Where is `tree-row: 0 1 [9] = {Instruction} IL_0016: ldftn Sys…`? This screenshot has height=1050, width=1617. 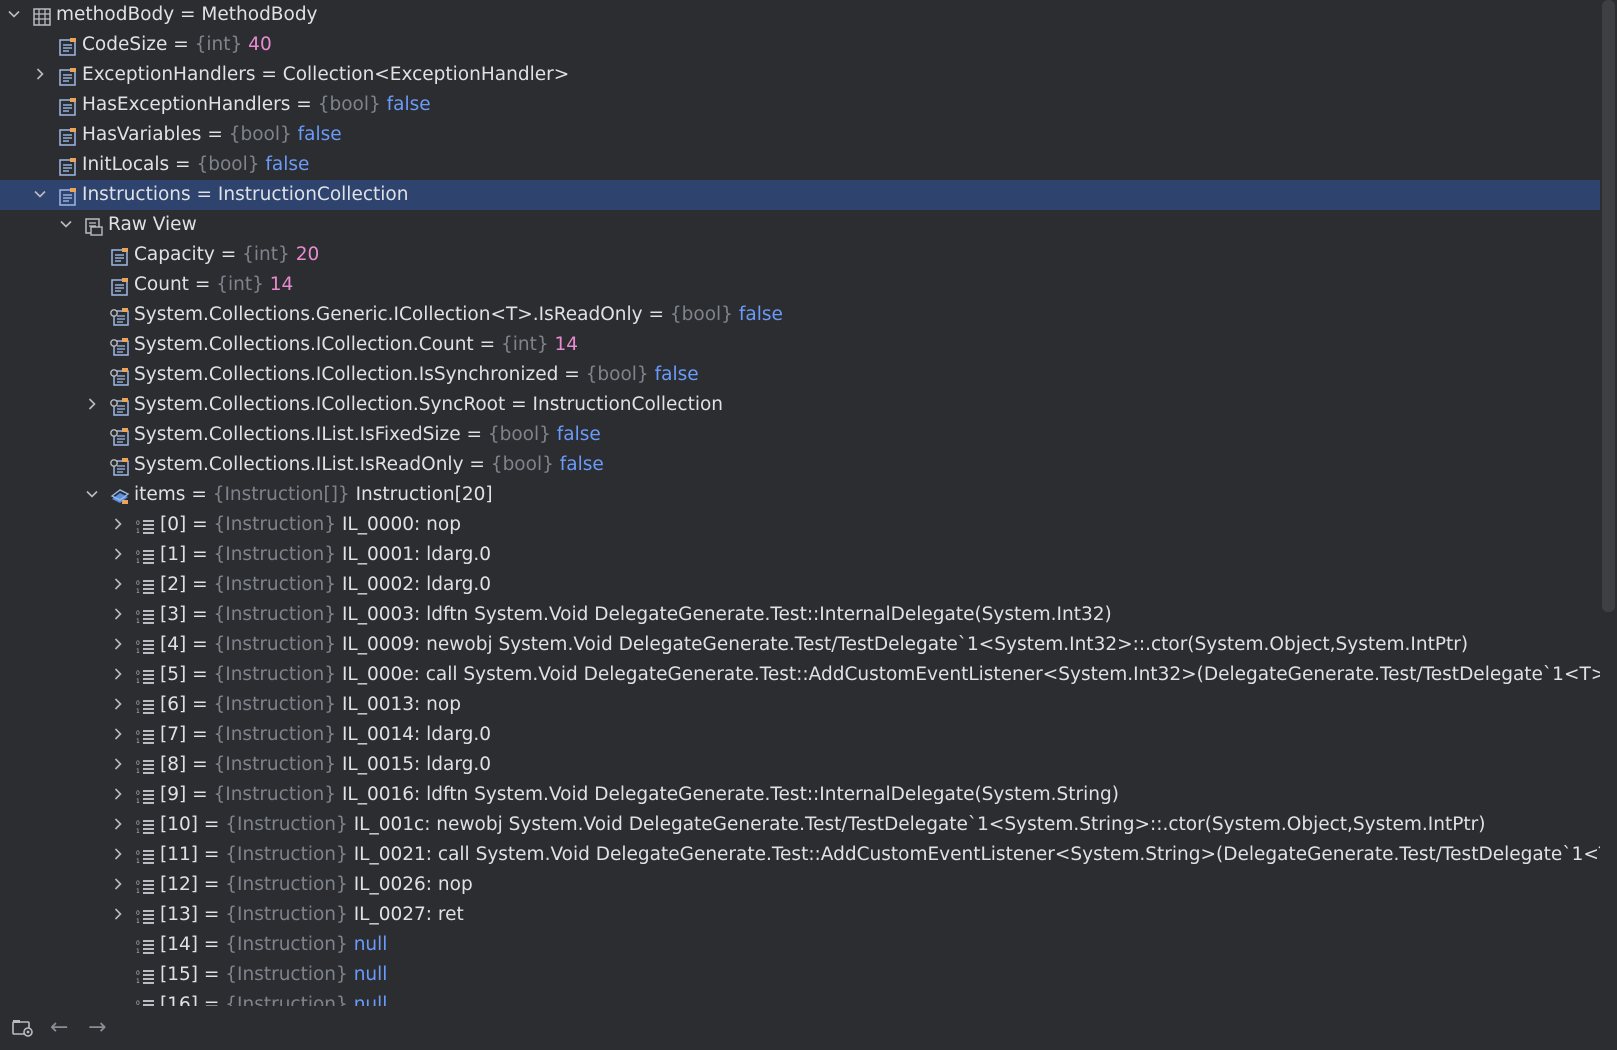 tree-row: 0 1 [9] = {Instruction} IL_0016: ldftn Sys… is located at coordinates (800, 795).